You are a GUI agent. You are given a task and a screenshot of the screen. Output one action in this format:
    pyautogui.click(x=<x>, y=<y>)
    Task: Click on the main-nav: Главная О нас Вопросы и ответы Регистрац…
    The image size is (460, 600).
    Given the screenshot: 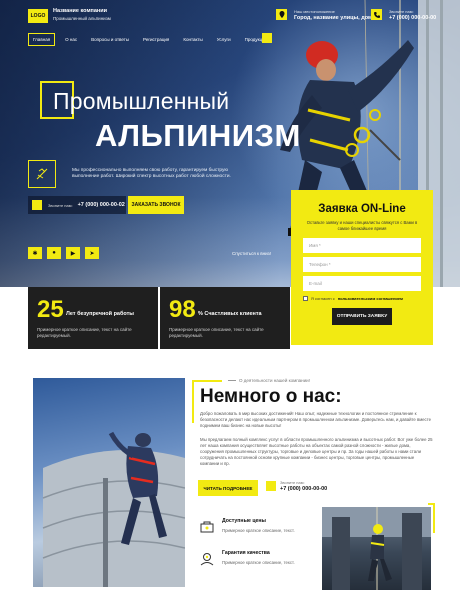 What is the action you would take?
    pyautogui.click(x=149, y=39)
    